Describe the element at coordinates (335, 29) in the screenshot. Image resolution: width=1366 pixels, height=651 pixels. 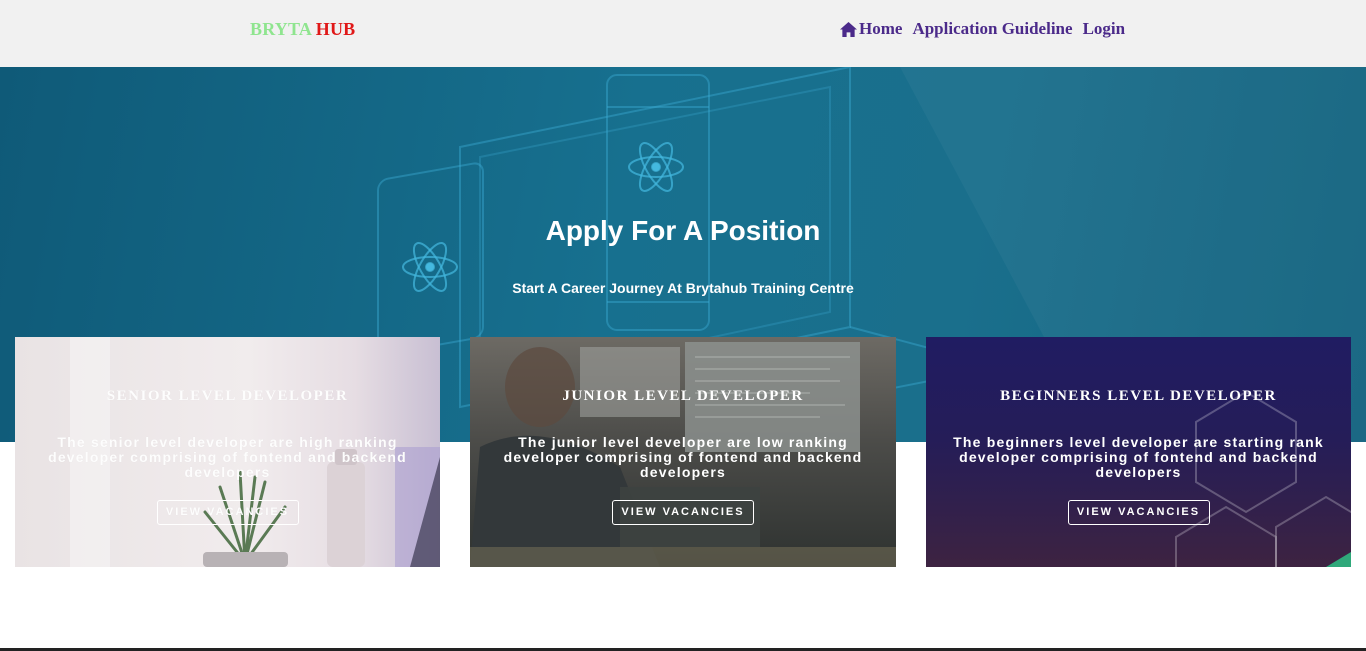
I see `brand-part-2: HUB` at that location.